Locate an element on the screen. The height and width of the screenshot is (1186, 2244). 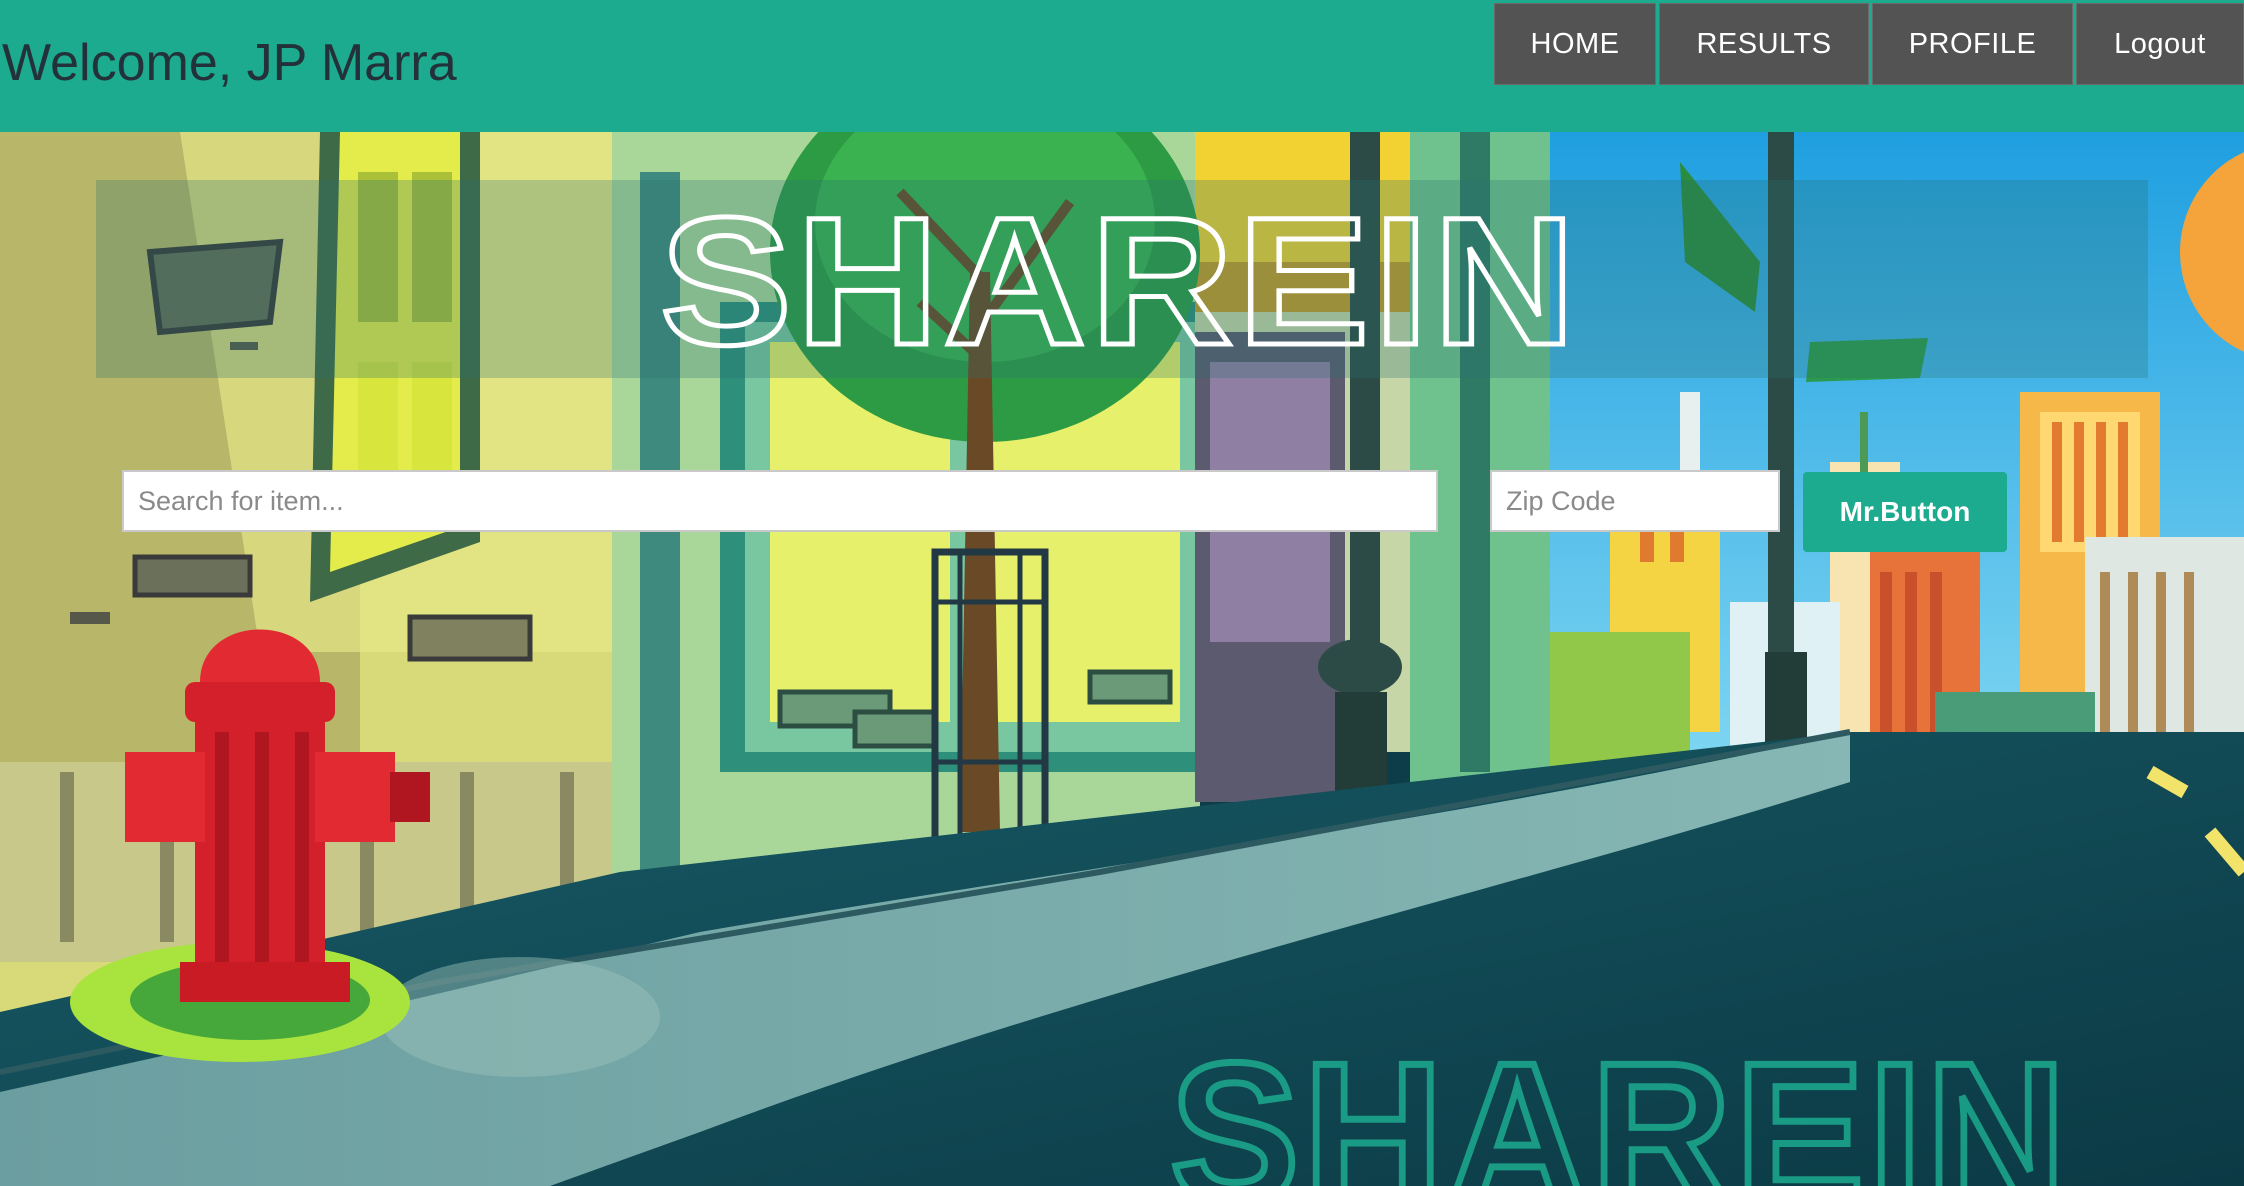
nav-profile-button: PROFILE is located at coordinates (1972, 44).